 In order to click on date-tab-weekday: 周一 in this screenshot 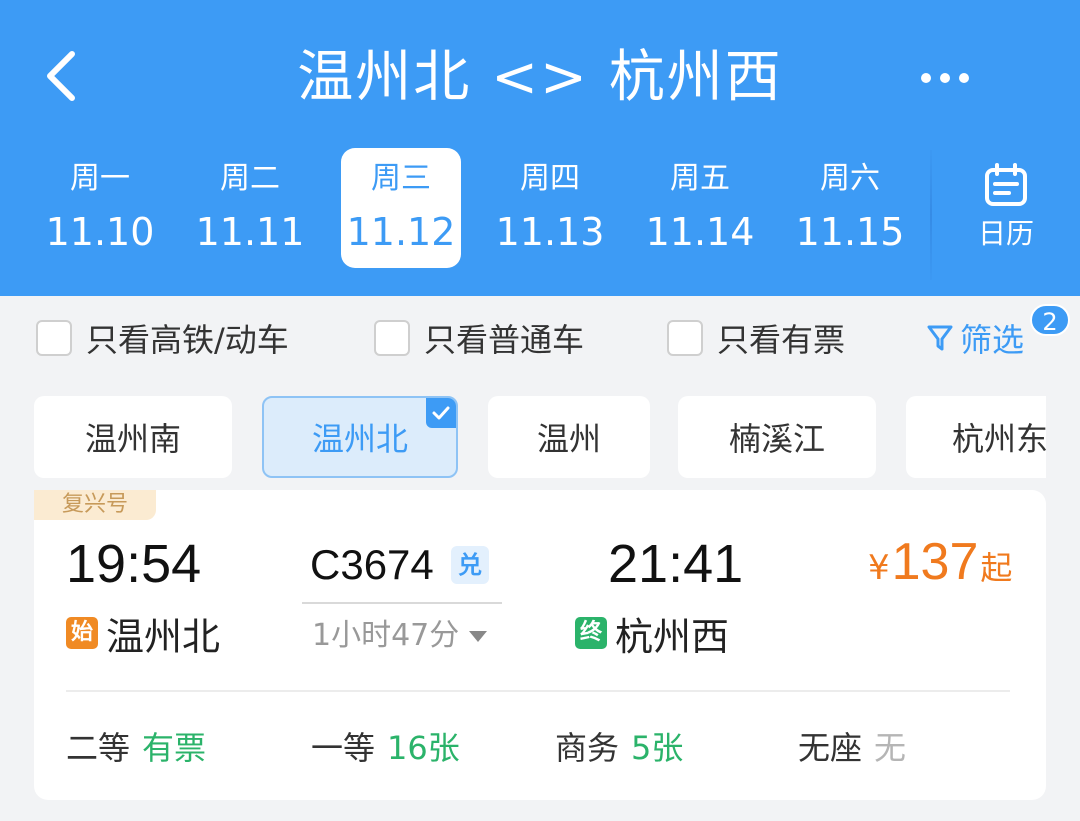, I will do `click(100, 178)`.